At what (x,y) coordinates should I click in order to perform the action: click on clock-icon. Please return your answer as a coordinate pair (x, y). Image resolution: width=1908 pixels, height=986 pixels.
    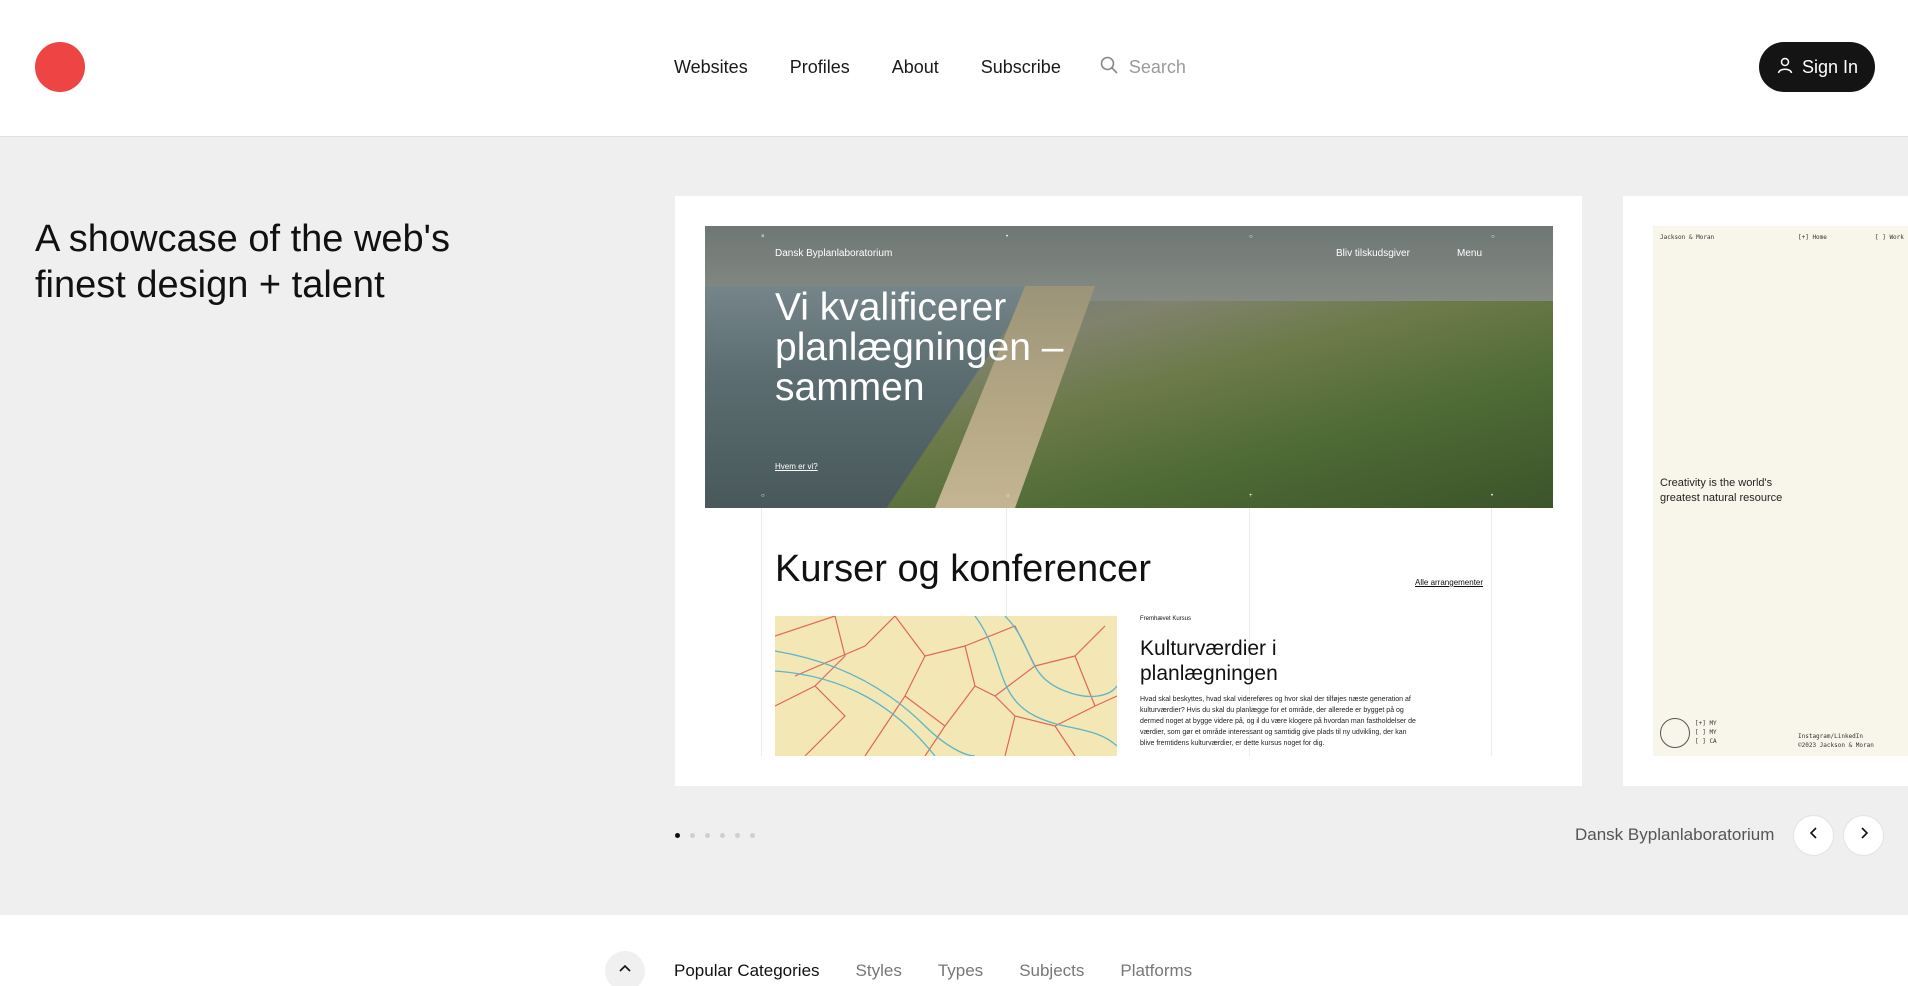
    Looking at the image, I should click on (1675, 733).